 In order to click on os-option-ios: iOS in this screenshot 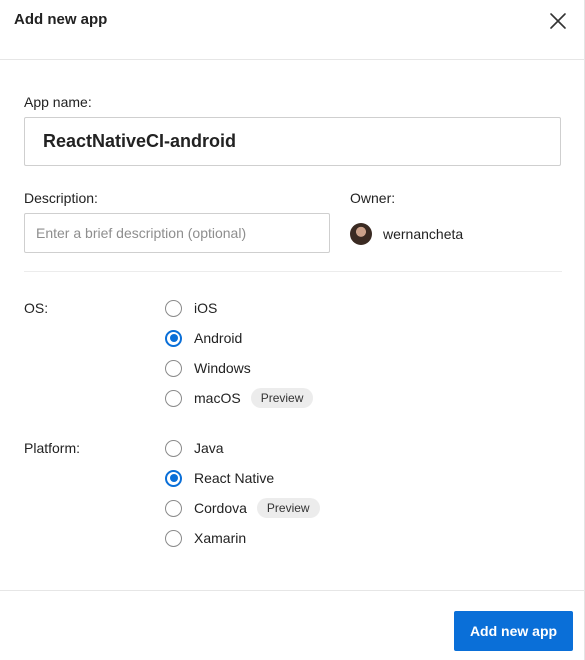, I will do `click(191, 308)`.